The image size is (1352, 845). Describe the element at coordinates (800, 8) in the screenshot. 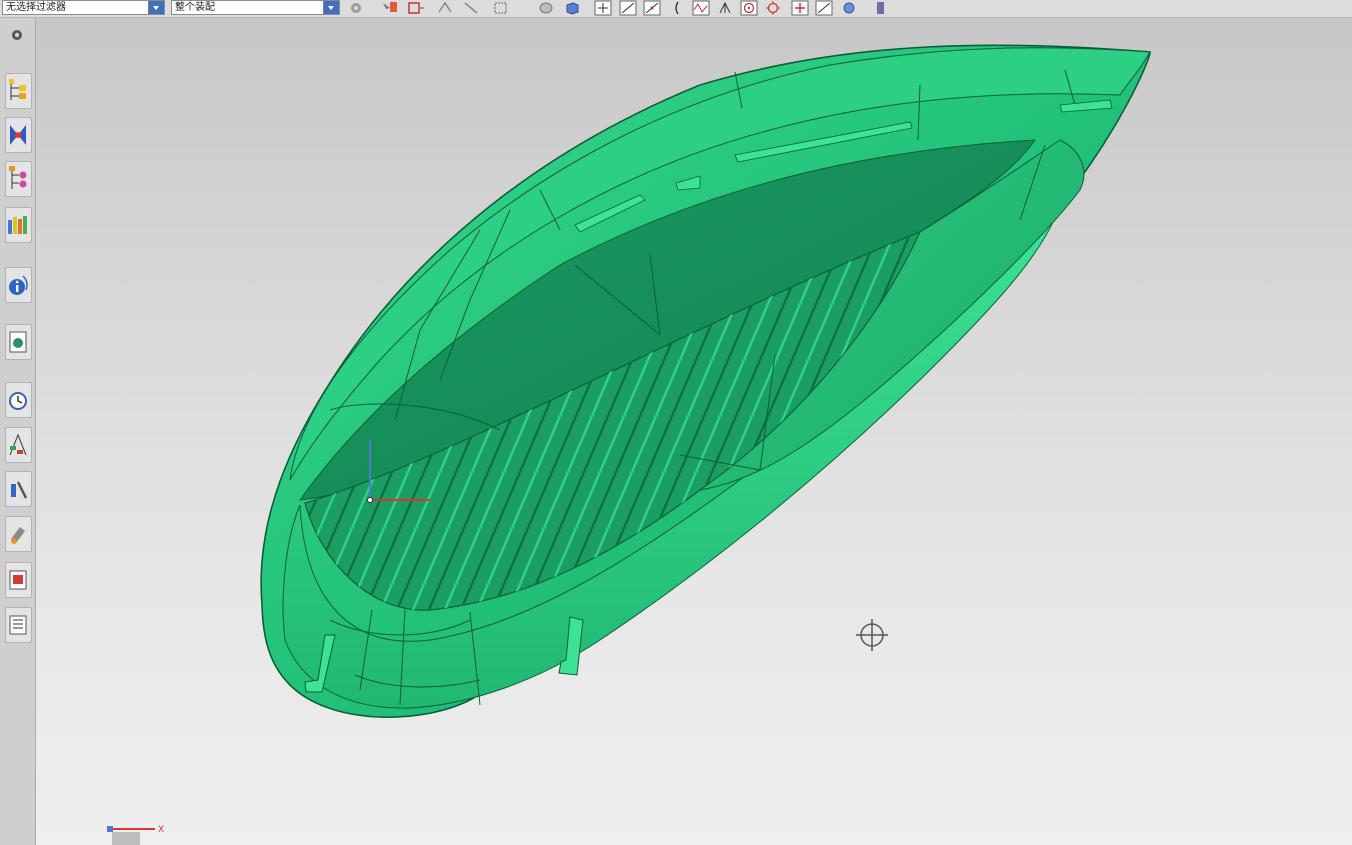

I see `snap-point-icon` at that location.